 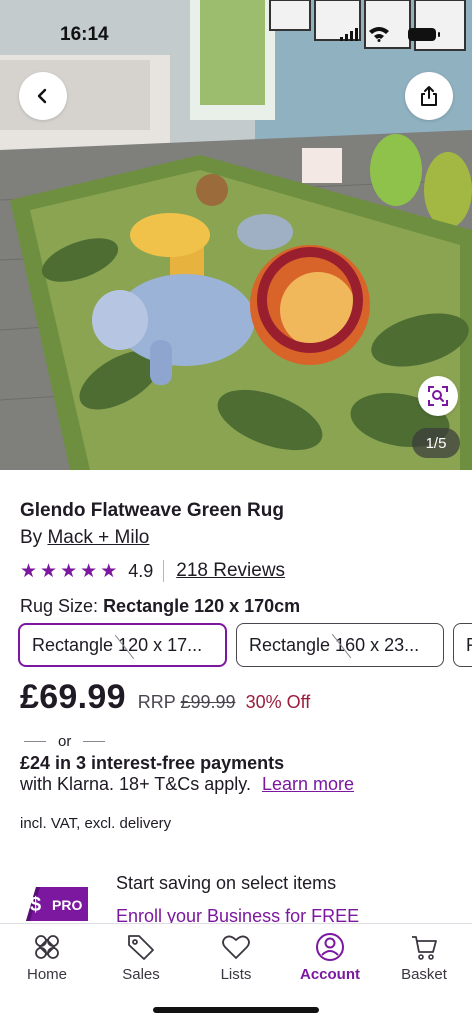 I want to click on back-button, so click(x=43, y=96).